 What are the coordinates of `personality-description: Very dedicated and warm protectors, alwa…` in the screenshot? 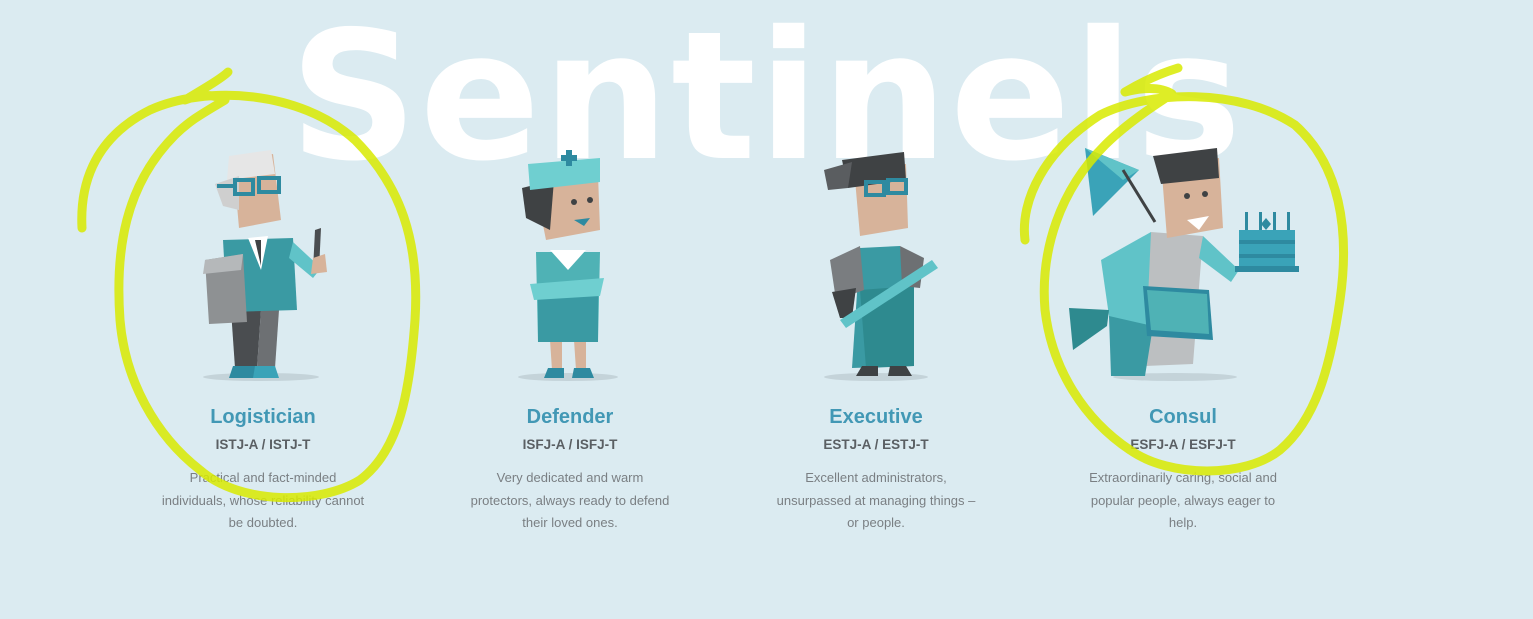 It's located at (570, 500).